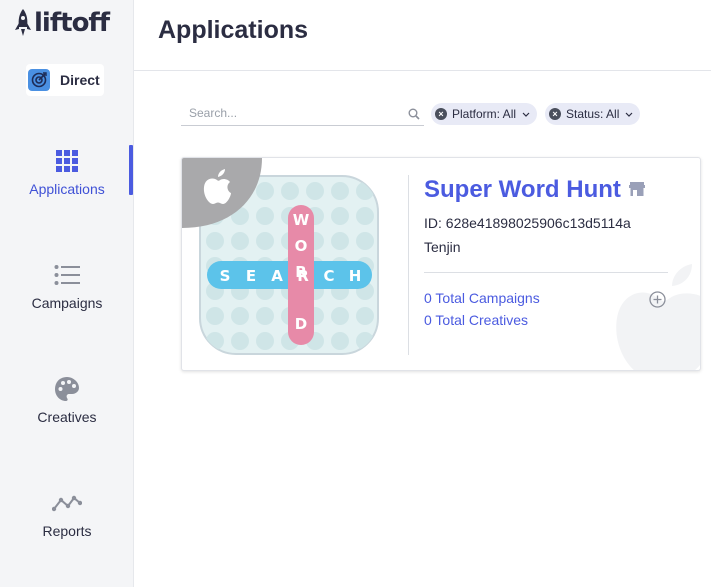  What do you see at coordinates (636, 191) in the screenshot?
I see `store-icon` at bounding box center [636, 191].